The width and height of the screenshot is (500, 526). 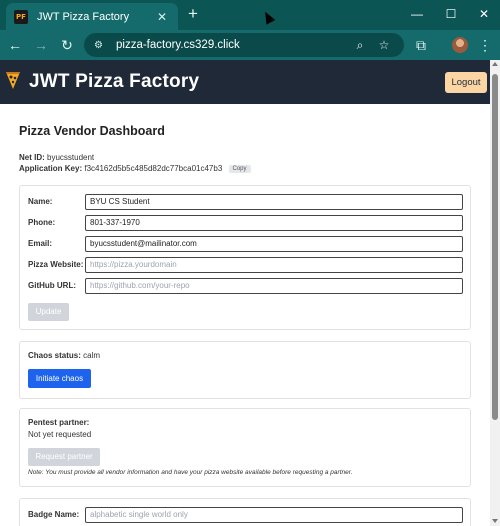 I want to click on net-id-label: Net ID:, so click(x=32, y=157).